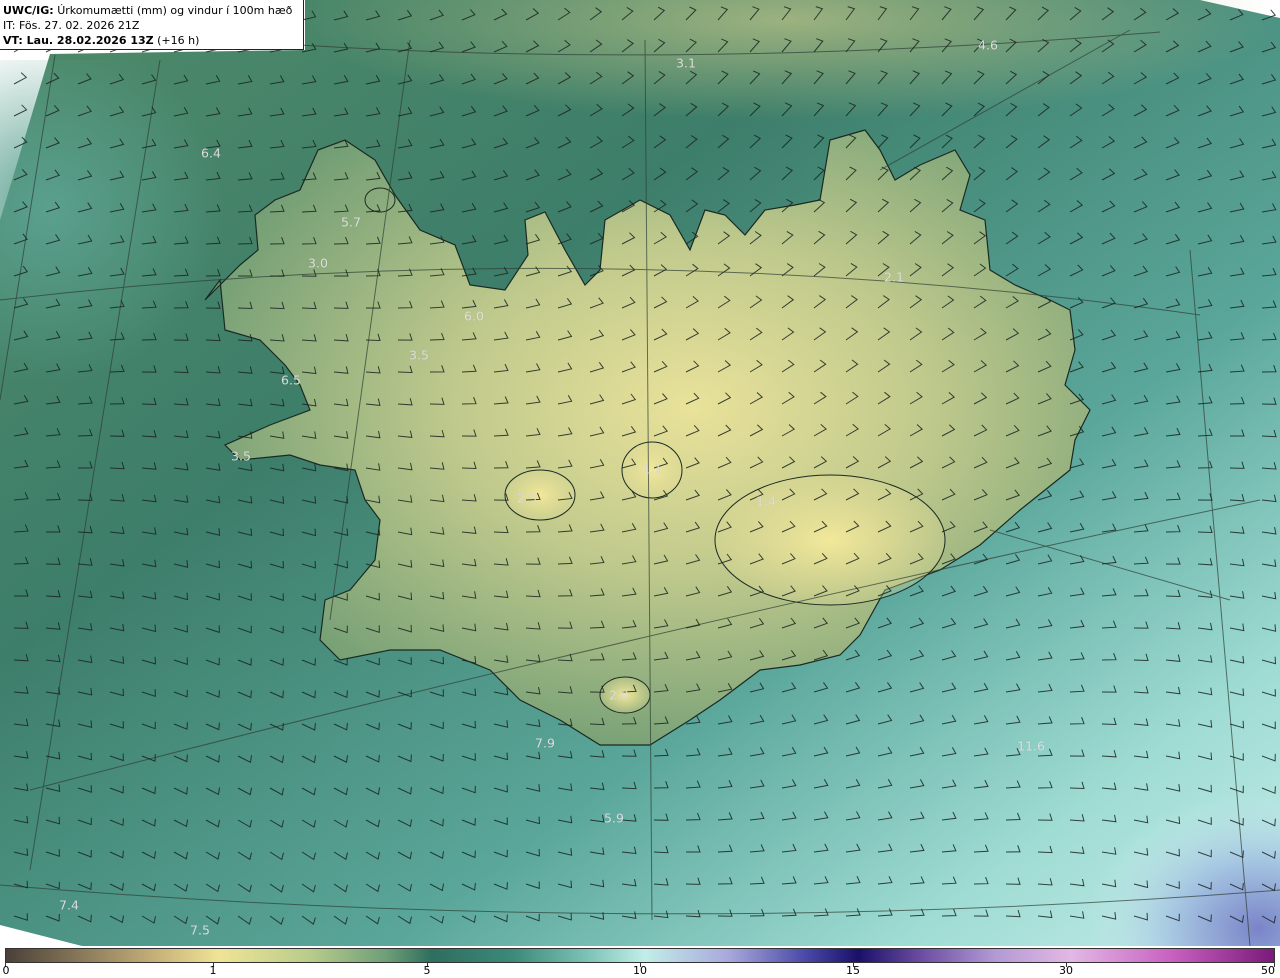 The image size is (1280, 978). I want to click on valid-time-line: VT: Lau. 28.02.2026 13Z (+16 h), so click(151, 40).